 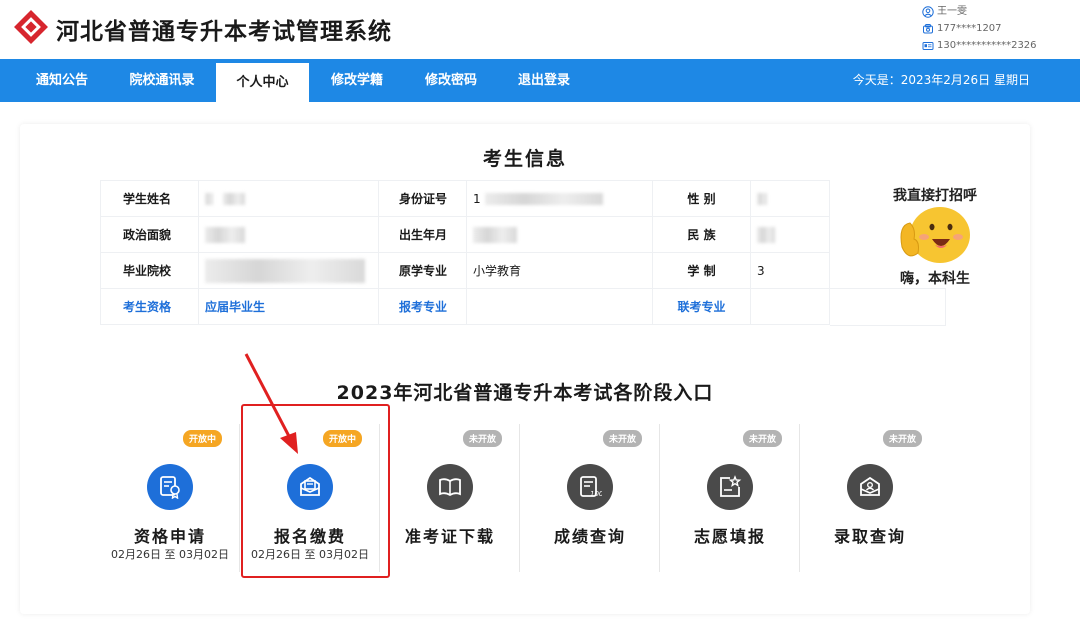 I want to click on nav-item-school-directory: 院校通讯录, so click(x=162, y=80).